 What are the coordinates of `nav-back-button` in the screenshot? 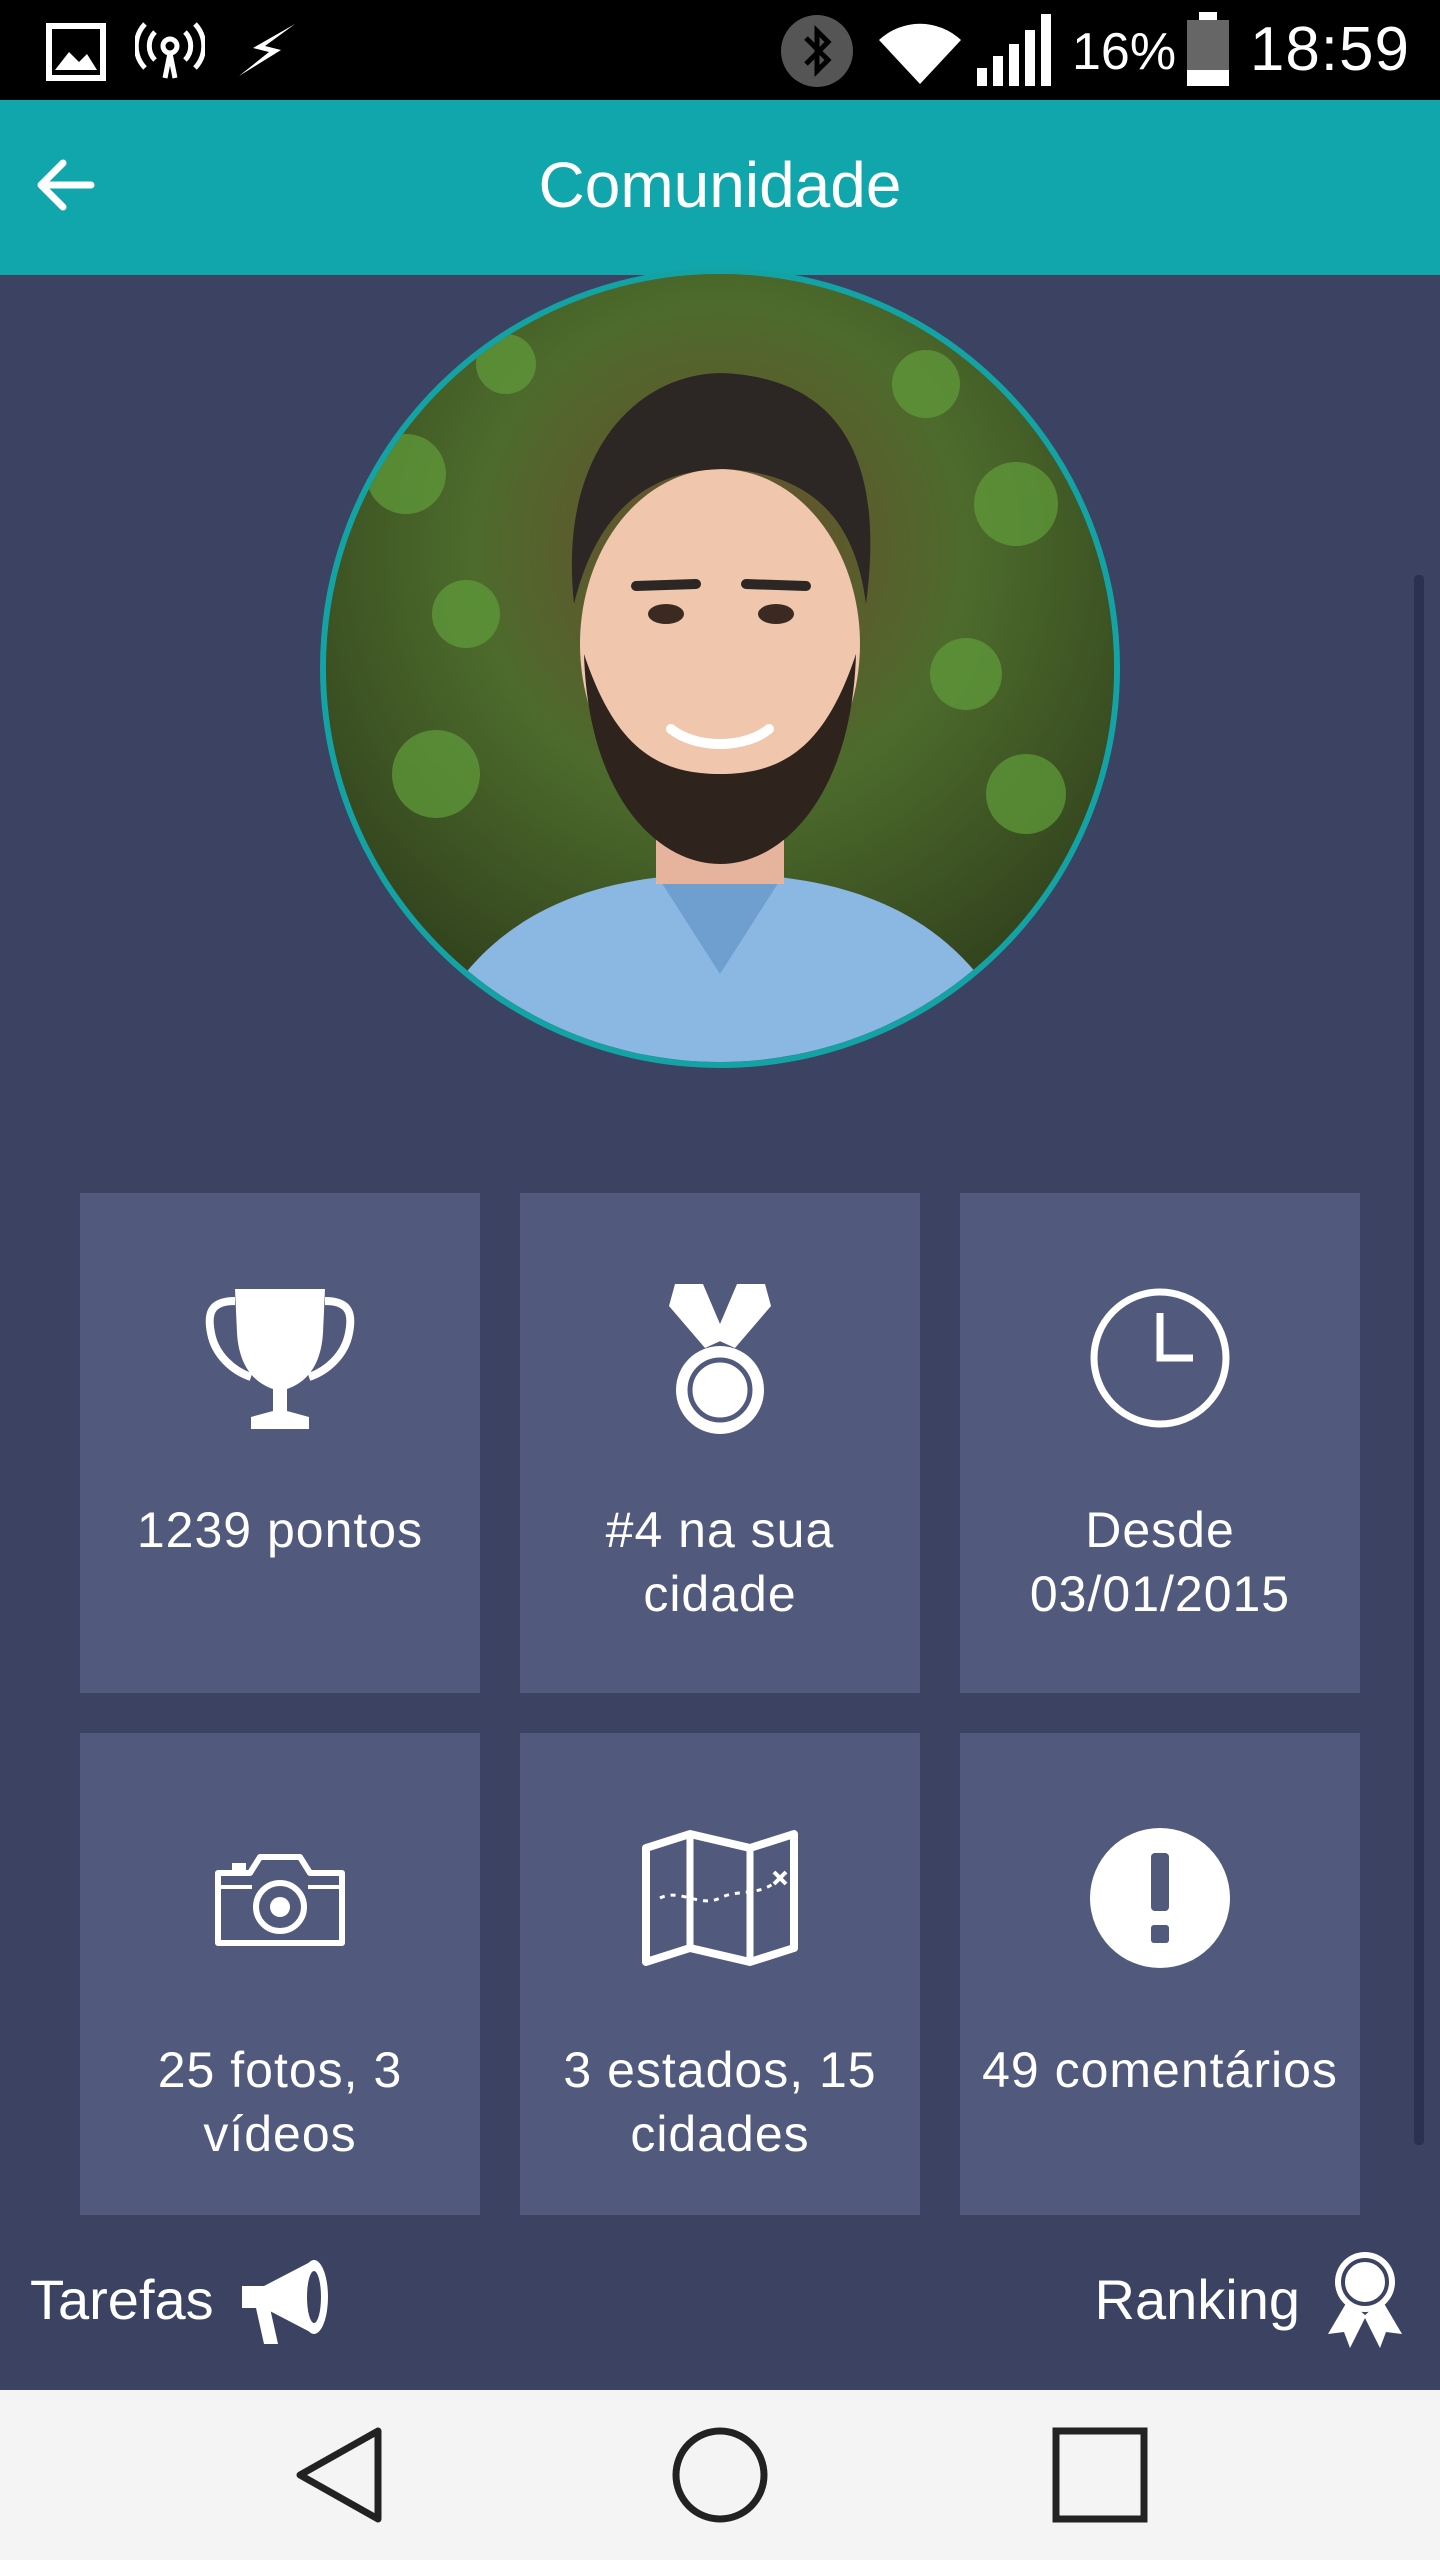 It's located at (340, 2475).